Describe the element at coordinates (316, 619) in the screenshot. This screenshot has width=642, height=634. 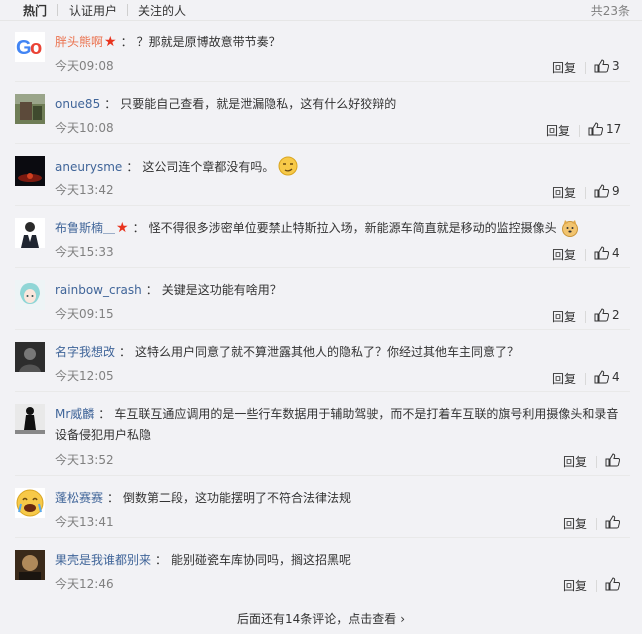
I see `load-more-label: 后面还有14条评论，点击查看` at that location.